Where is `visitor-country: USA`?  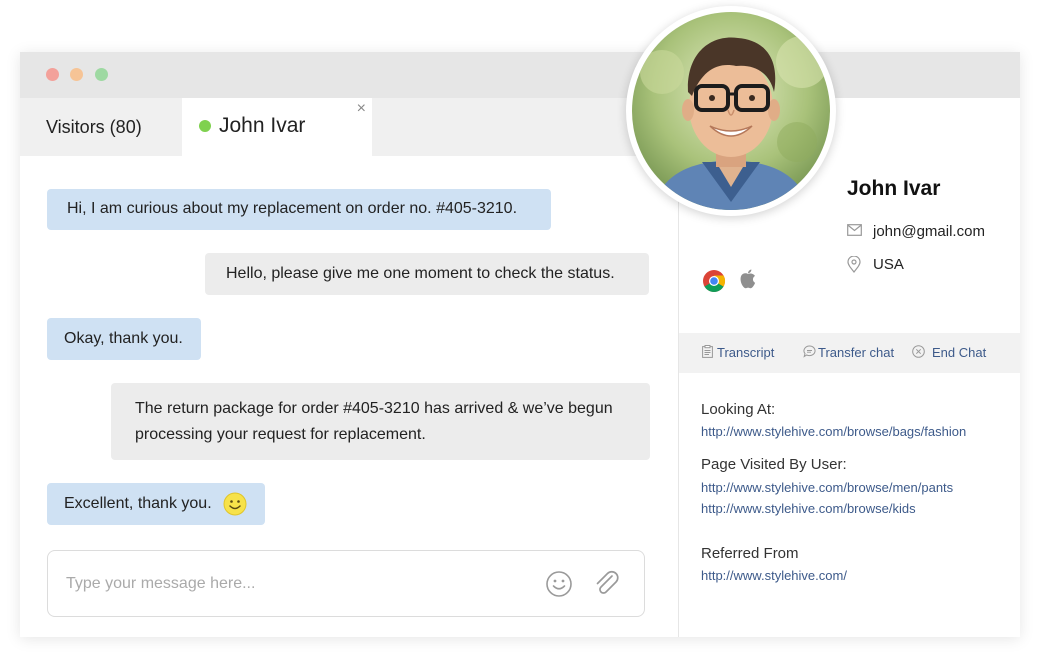 visitor-country: USA is located at coordinates (888, 264).